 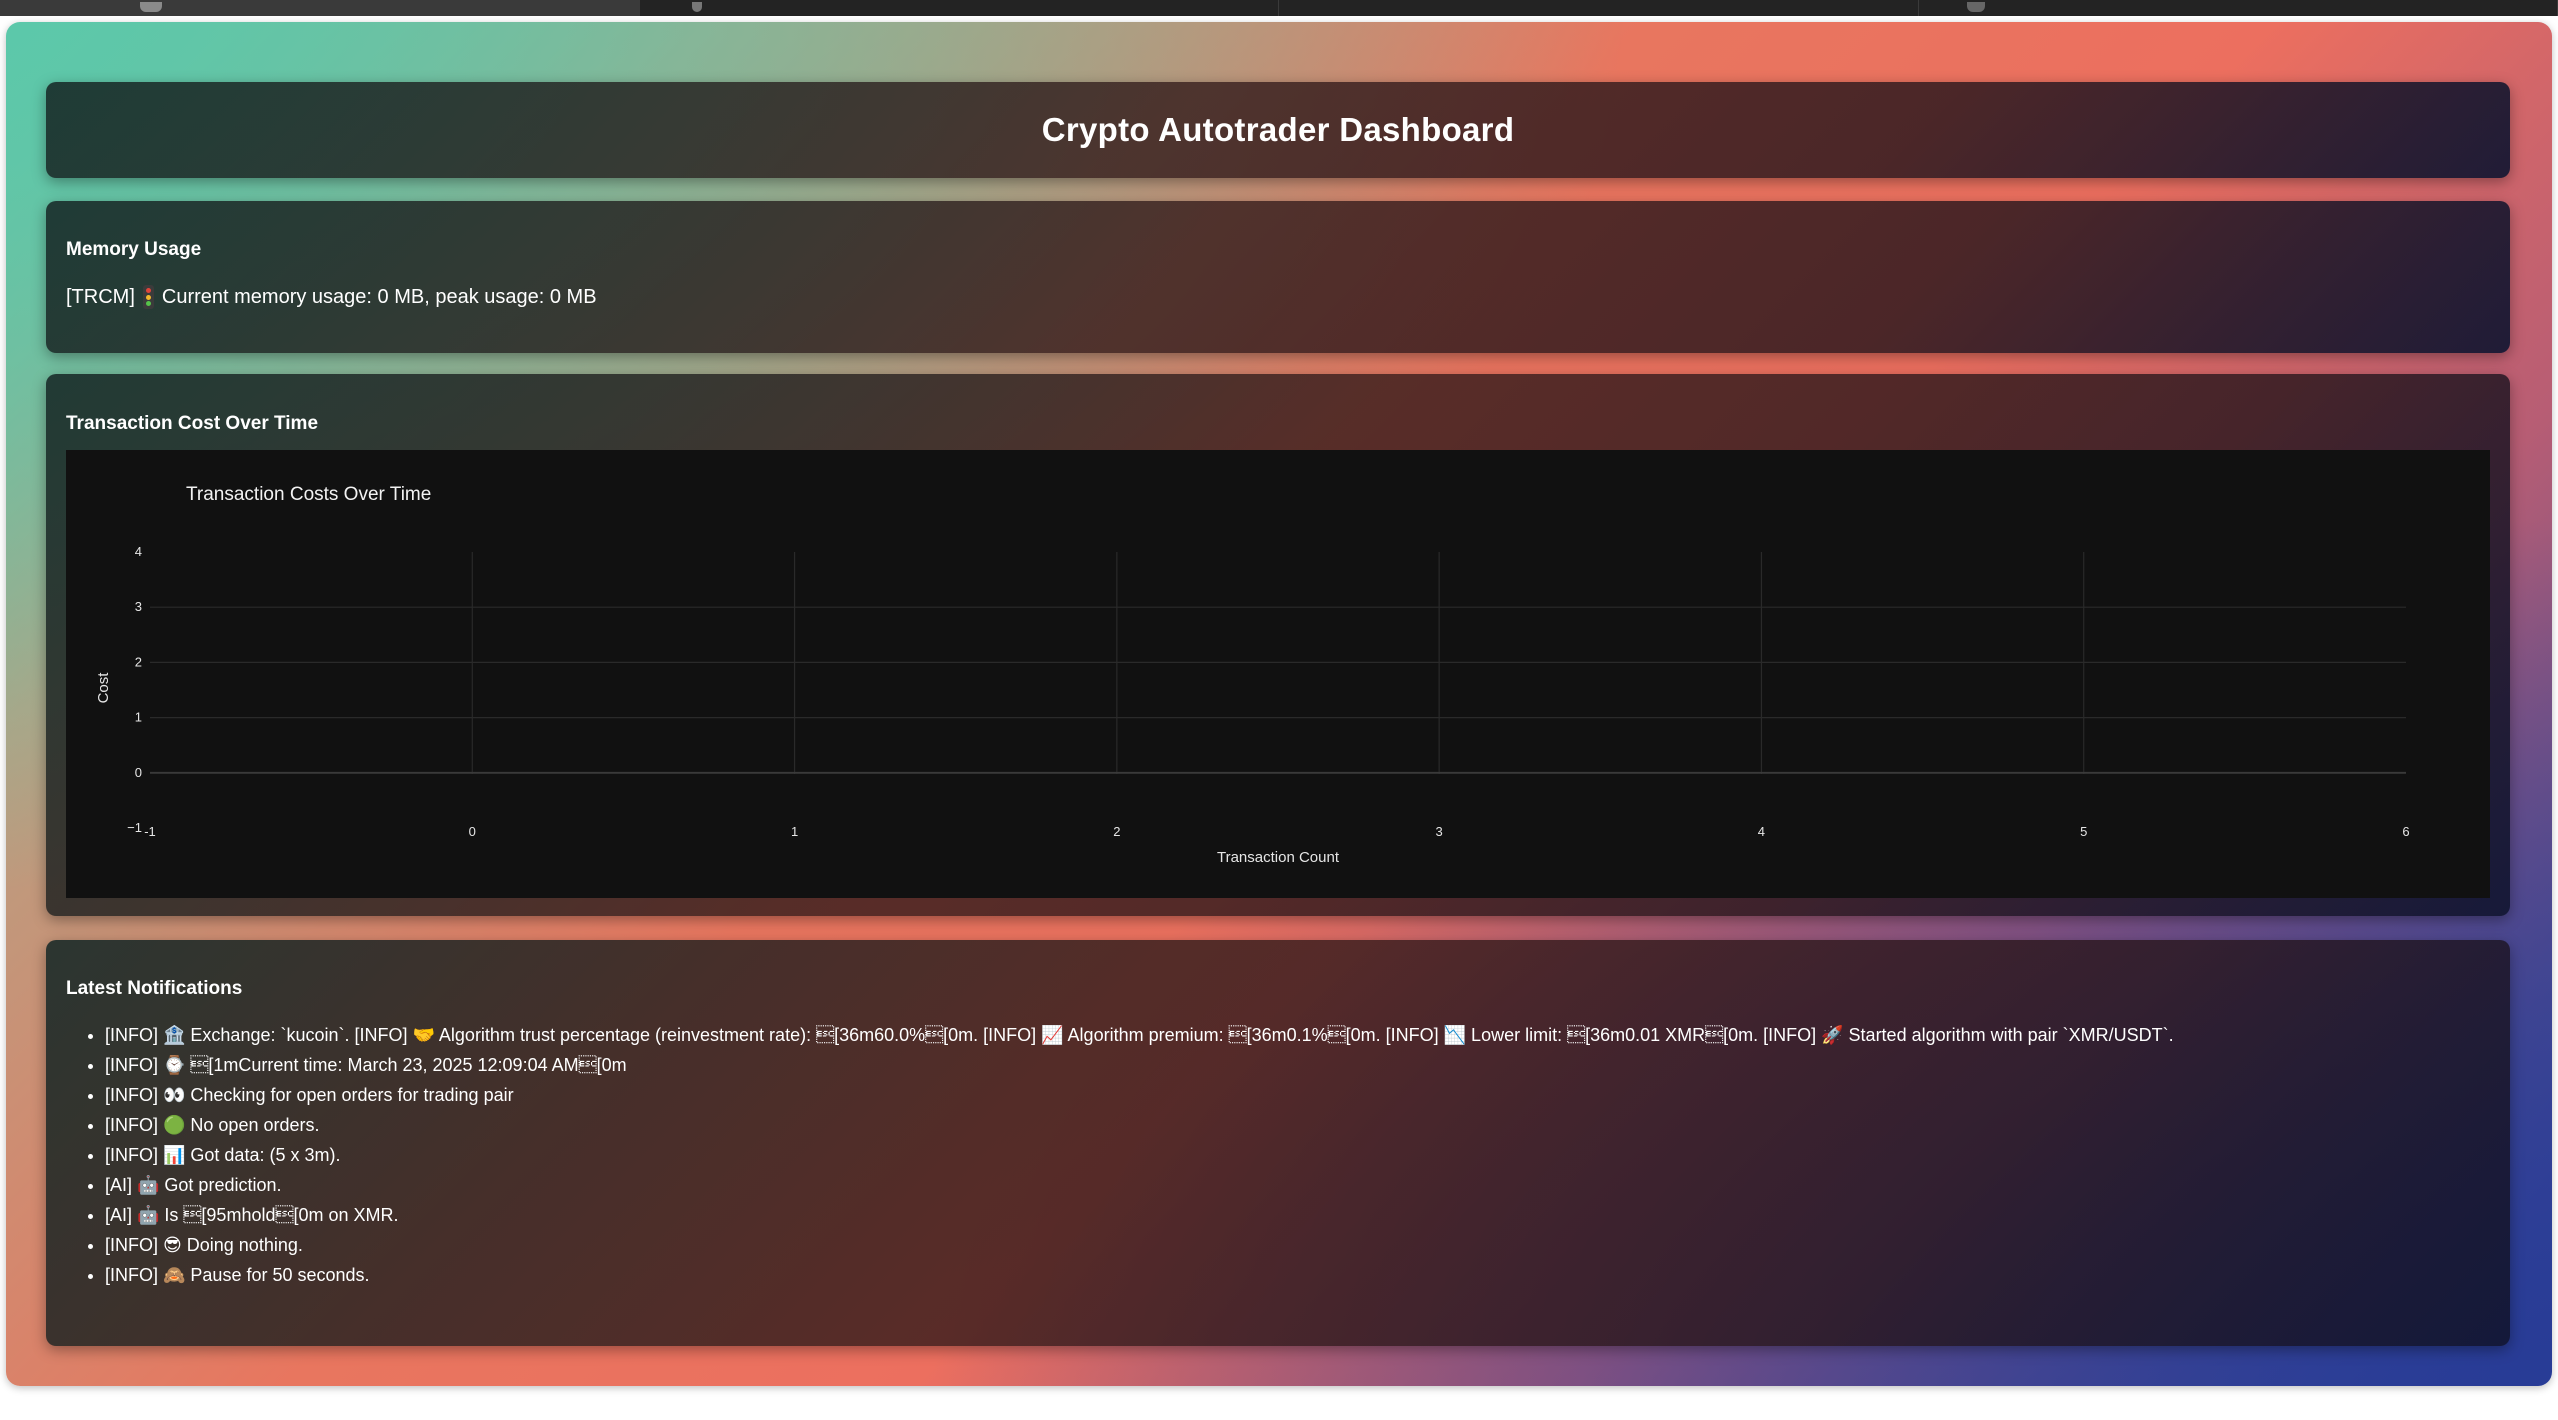 I want to click on notification-item: [AI] 🤖 Got prediction., so click(x=1290, y=1185).